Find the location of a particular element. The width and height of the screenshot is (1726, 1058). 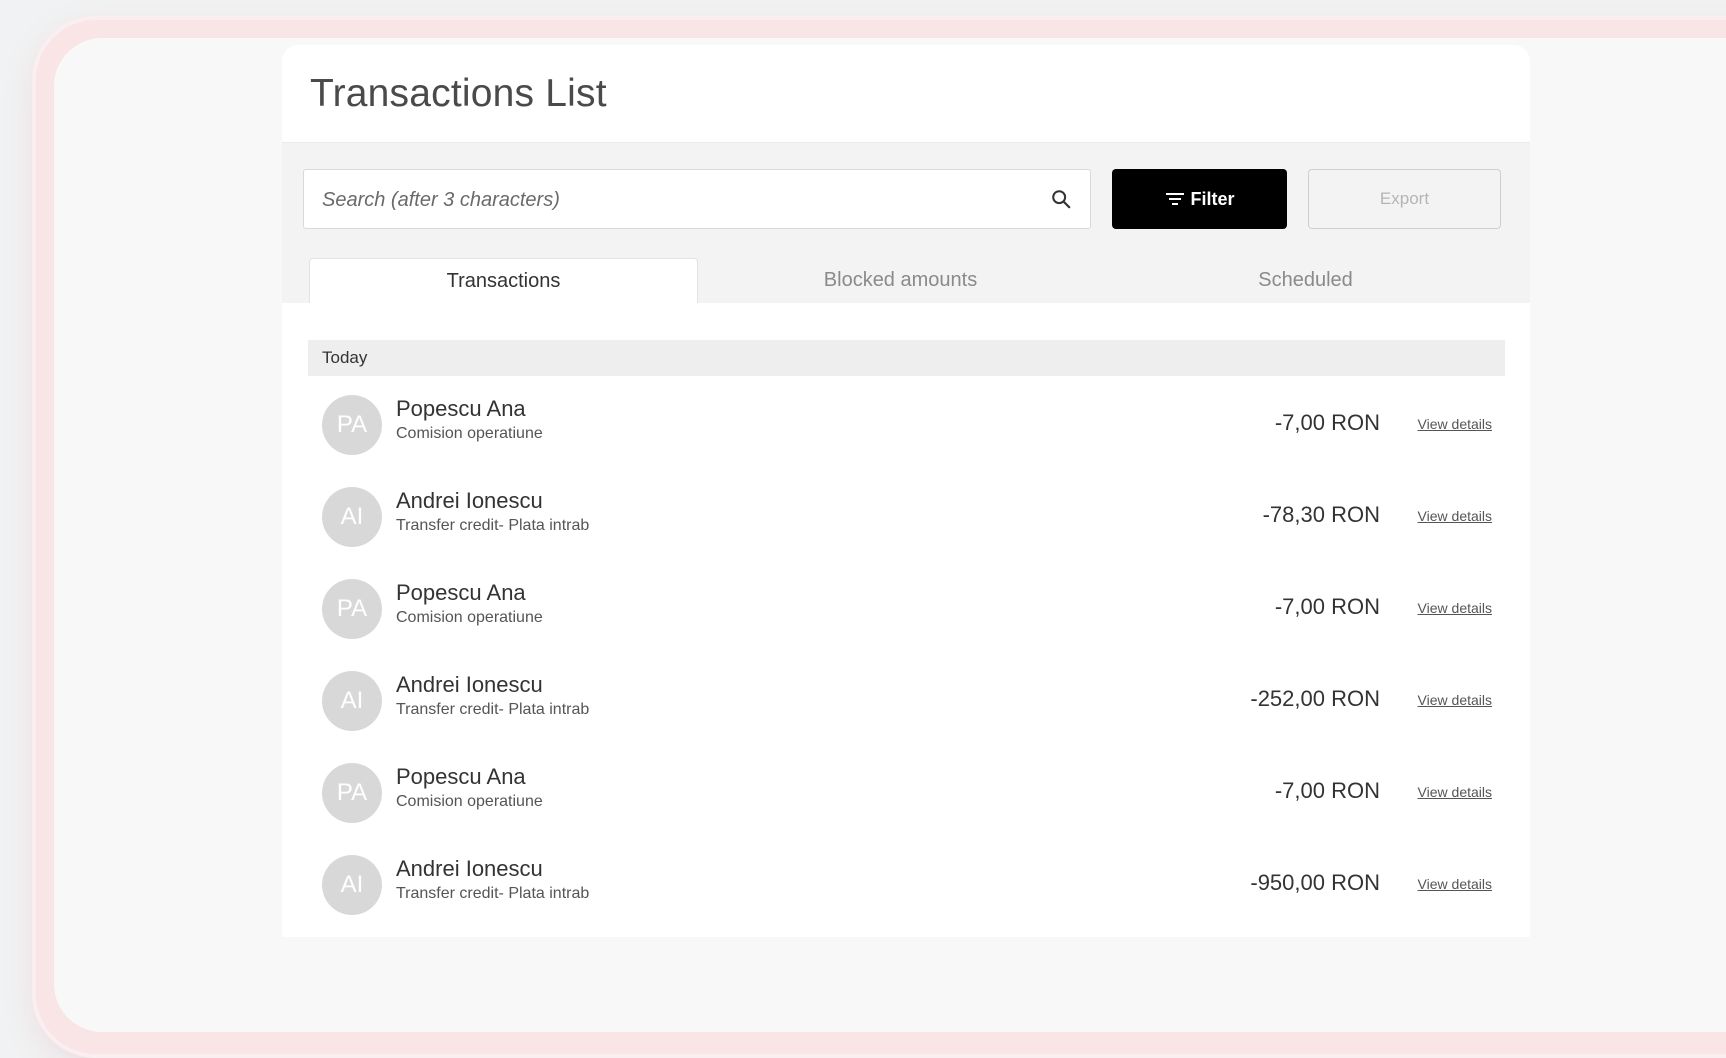

filter-button: Filter is located at coordinates (1199, 199).